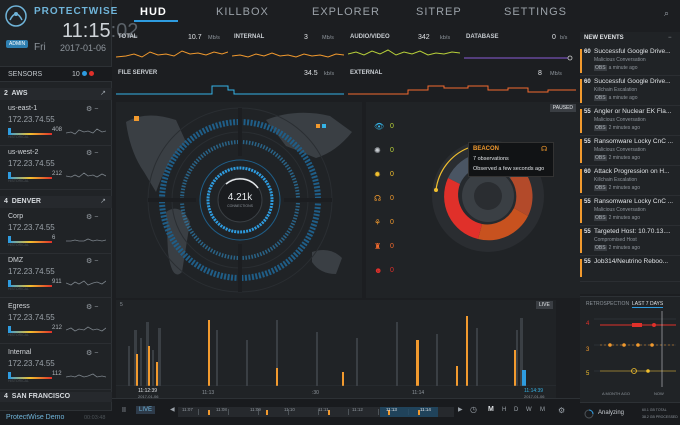  Describe the element at coordinates (377, 222) in the screenshot. I see `trojan-icon: ⚘` at that location.